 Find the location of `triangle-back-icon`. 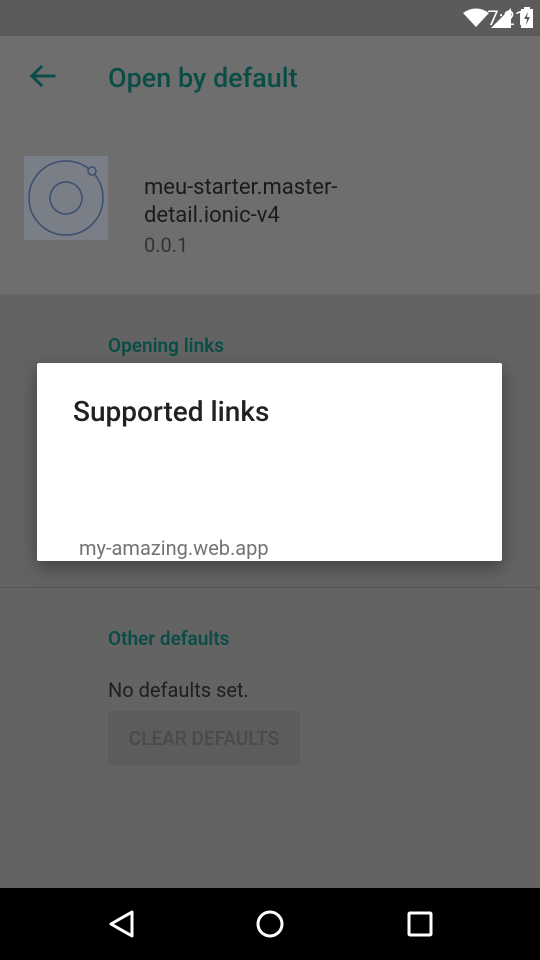

triangle-back-icon is located at coordinates (122, 924).